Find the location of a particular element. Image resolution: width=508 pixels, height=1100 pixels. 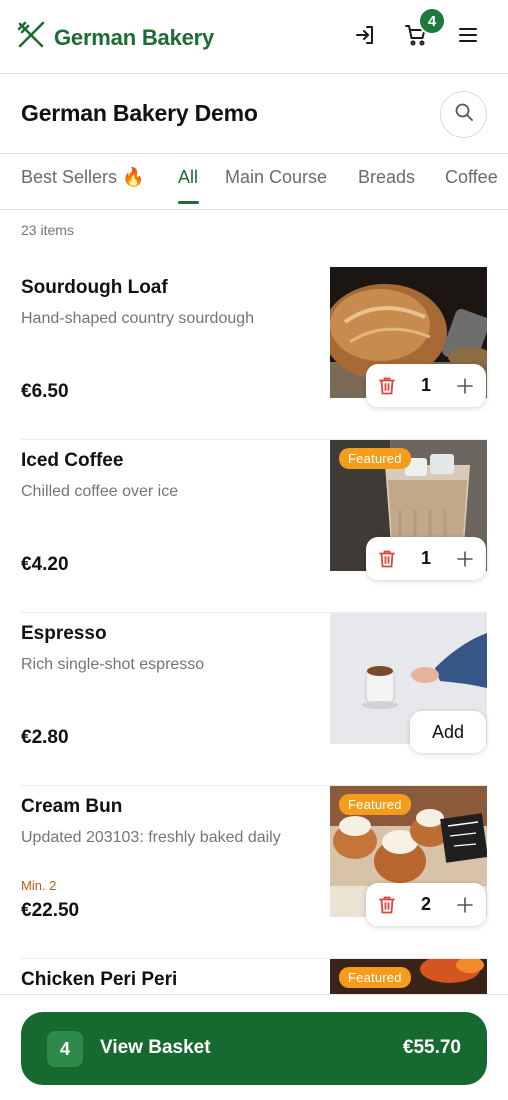

item-description: Hand-shaped country sourdough is located at coordinates (138, 318).